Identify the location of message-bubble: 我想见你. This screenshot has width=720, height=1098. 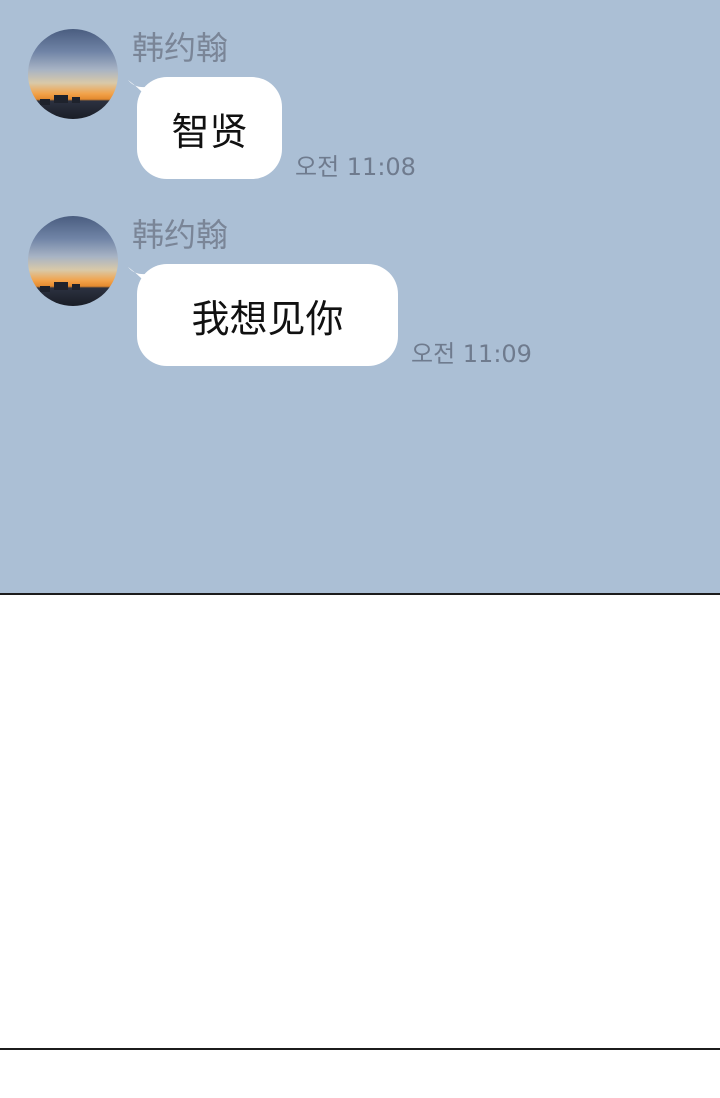
(267, 315).